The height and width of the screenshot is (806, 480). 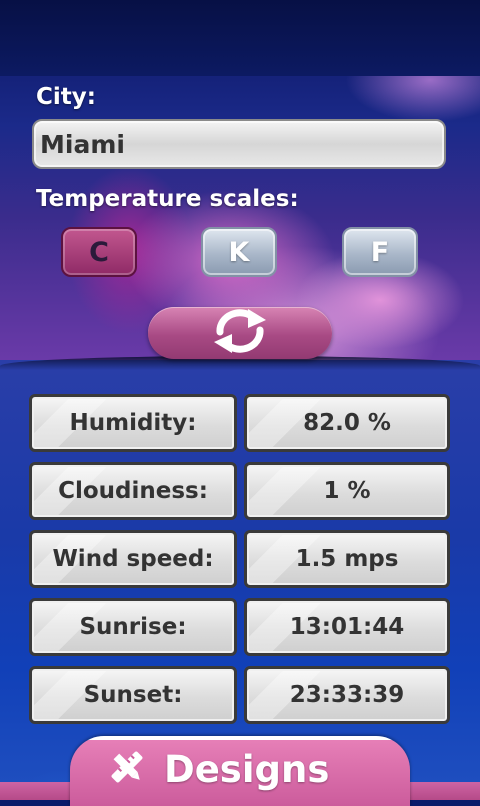 What do you see at coordinates (133, 627) in the screenshot?
I see `sunrise-label: Sunrise:` at bounding box center [133, 627].